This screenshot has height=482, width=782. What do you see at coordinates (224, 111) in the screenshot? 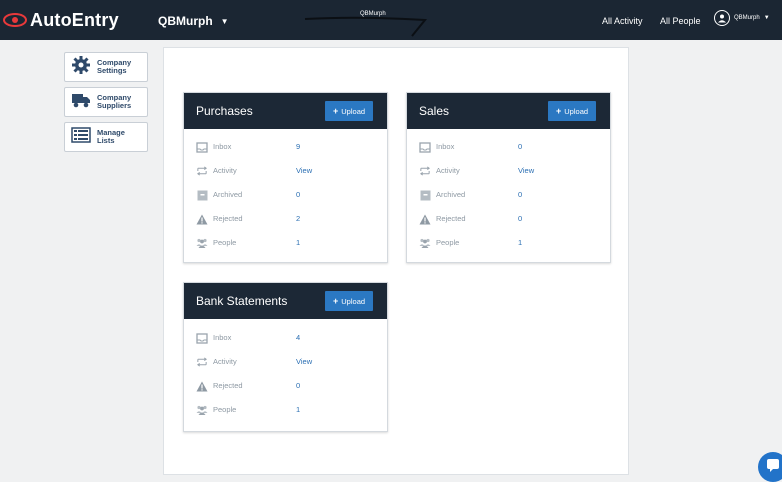
I see `card-title: Purchases` at bounding box center [224, 111].